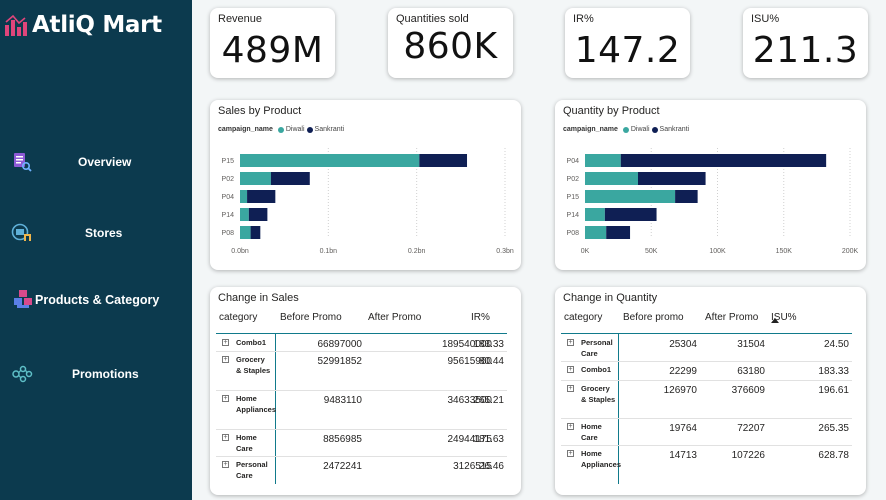 The image size is (886, 500). What do you see at coordinates (596, 232) in the screenshot?
I see `bar-p08-diwali` at bounding box center [596, 232].